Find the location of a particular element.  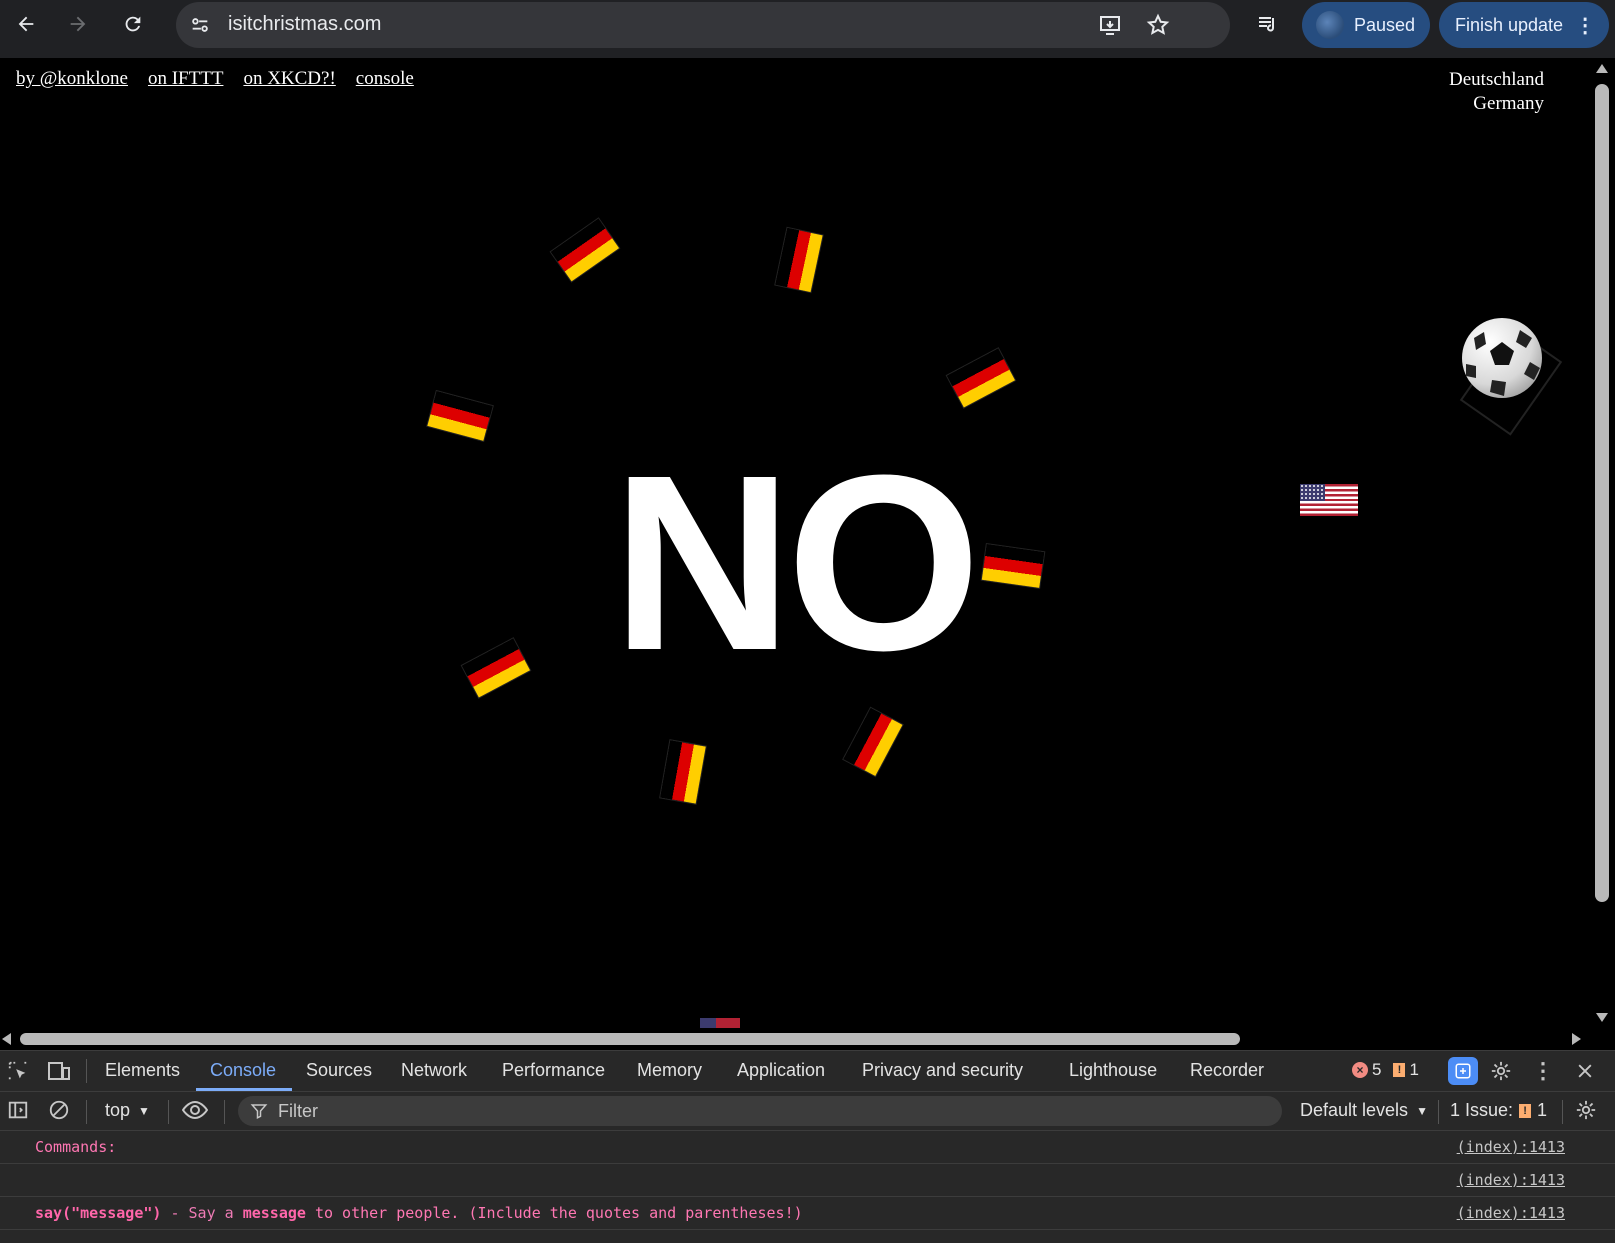

profile-paused-button: Paused is located at coordinates (1366, 25).